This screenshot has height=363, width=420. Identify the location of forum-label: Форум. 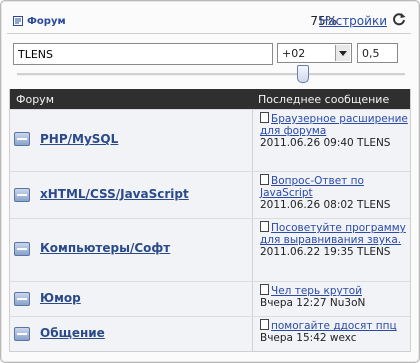
(46, 21).